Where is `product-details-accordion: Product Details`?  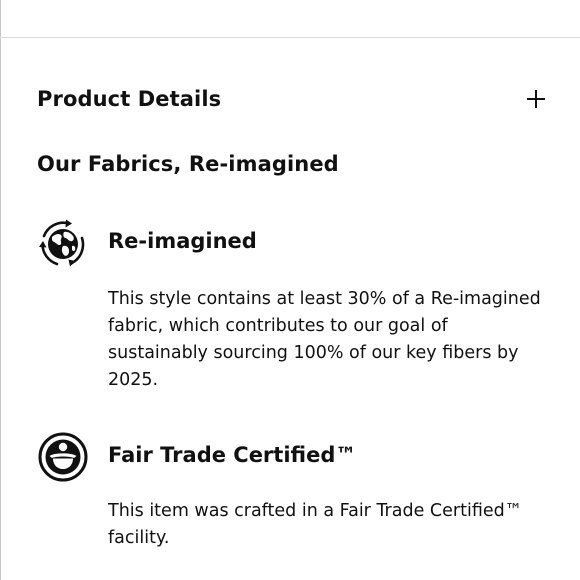 product-details-accordion: Product Details is located at coordinates (293, 99).